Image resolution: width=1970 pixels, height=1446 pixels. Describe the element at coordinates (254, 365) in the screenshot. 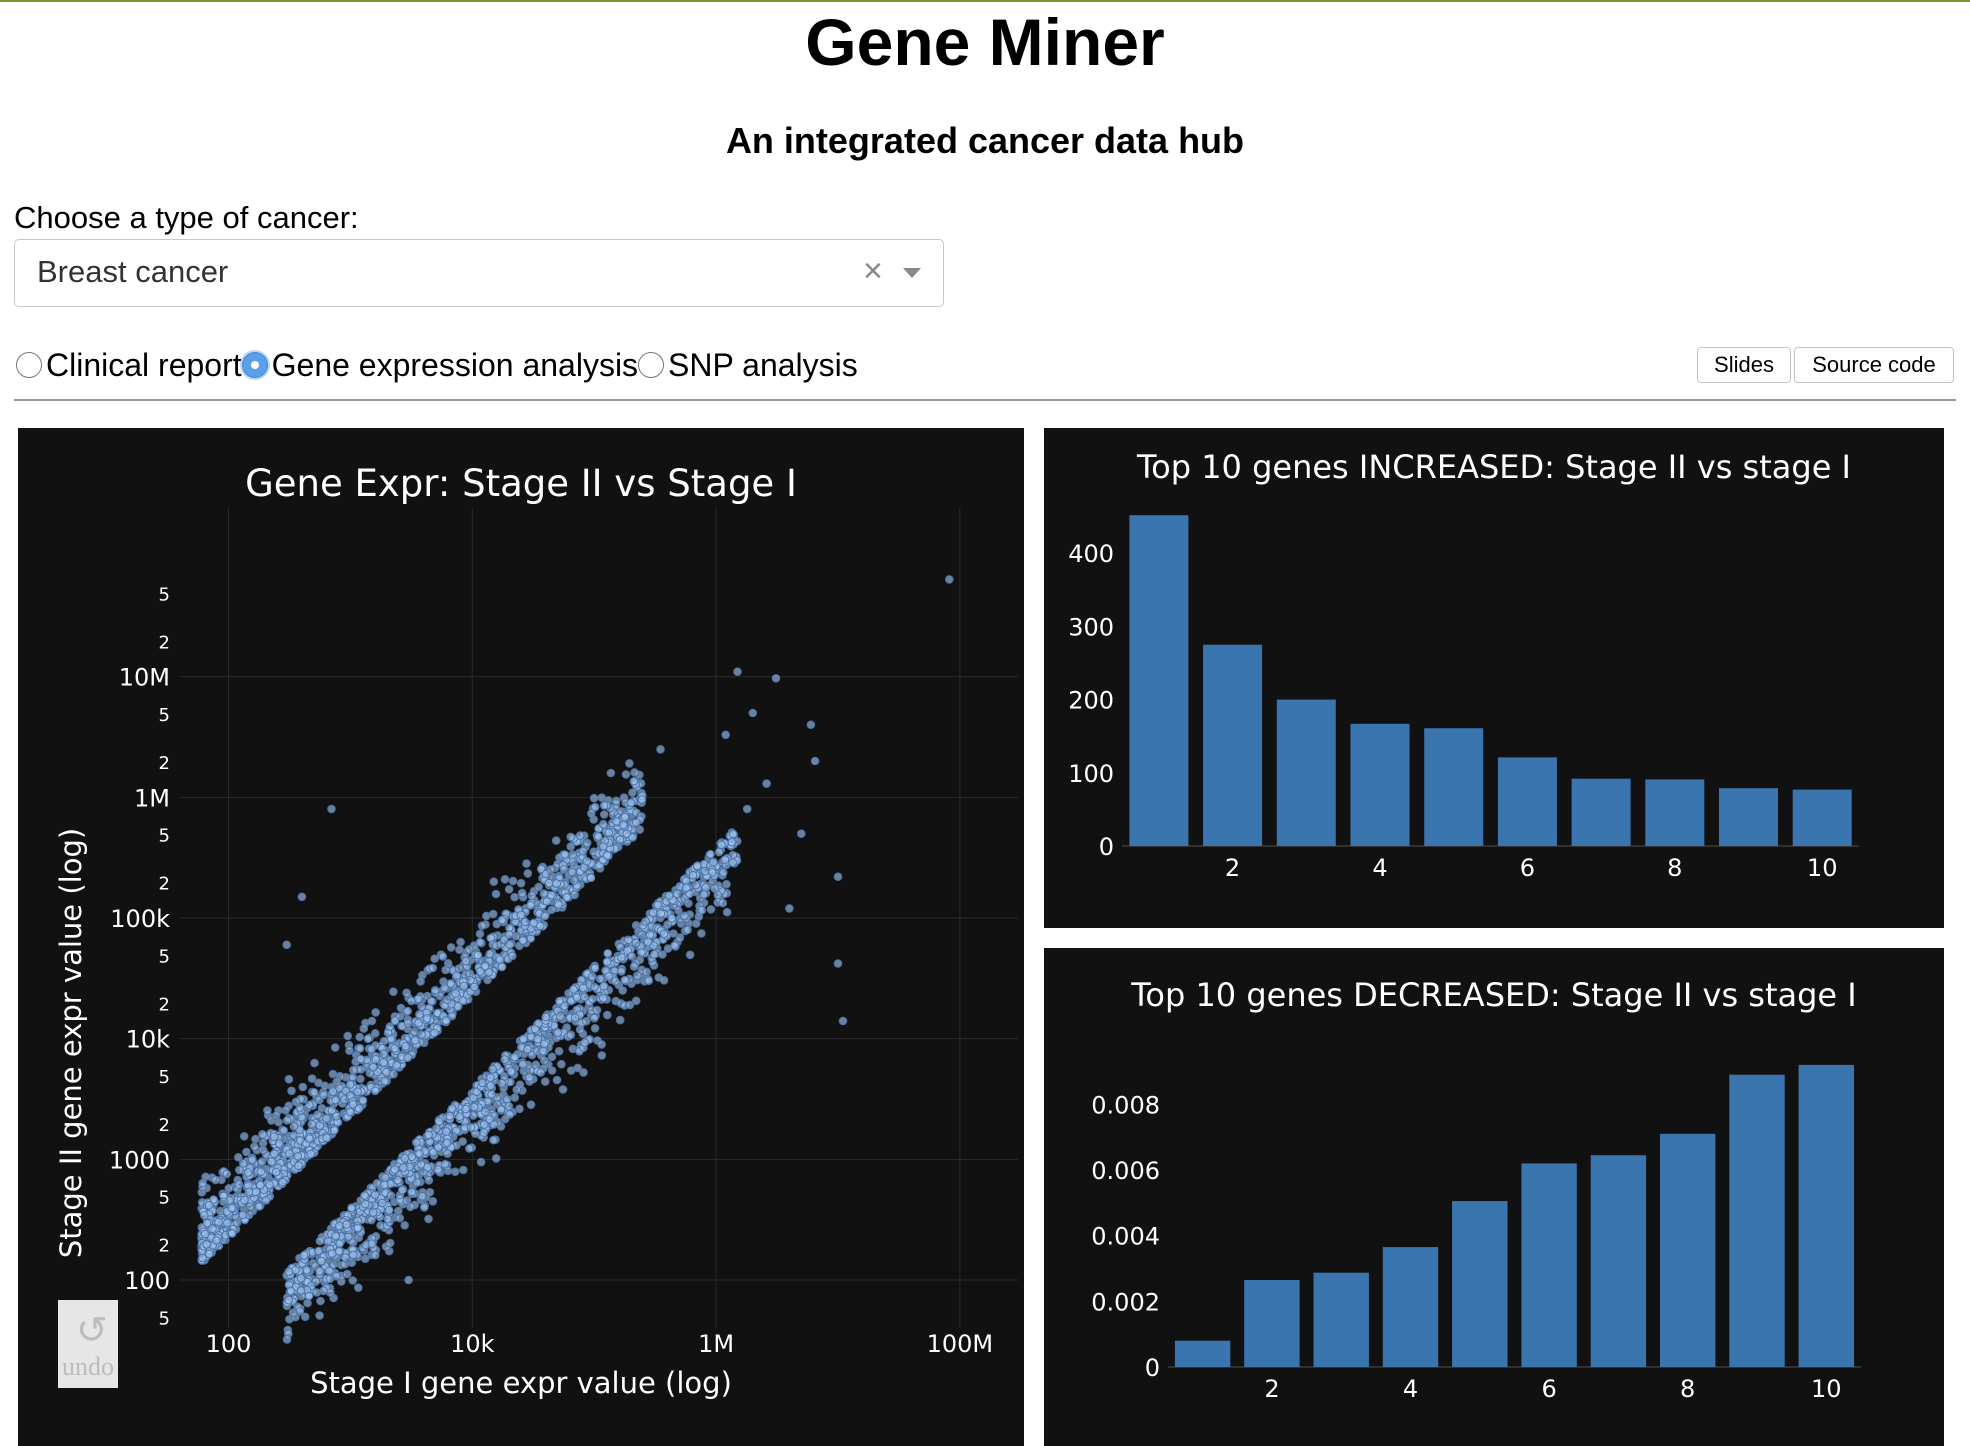

I see `radio-button-gene-expression-analysis` at that location.